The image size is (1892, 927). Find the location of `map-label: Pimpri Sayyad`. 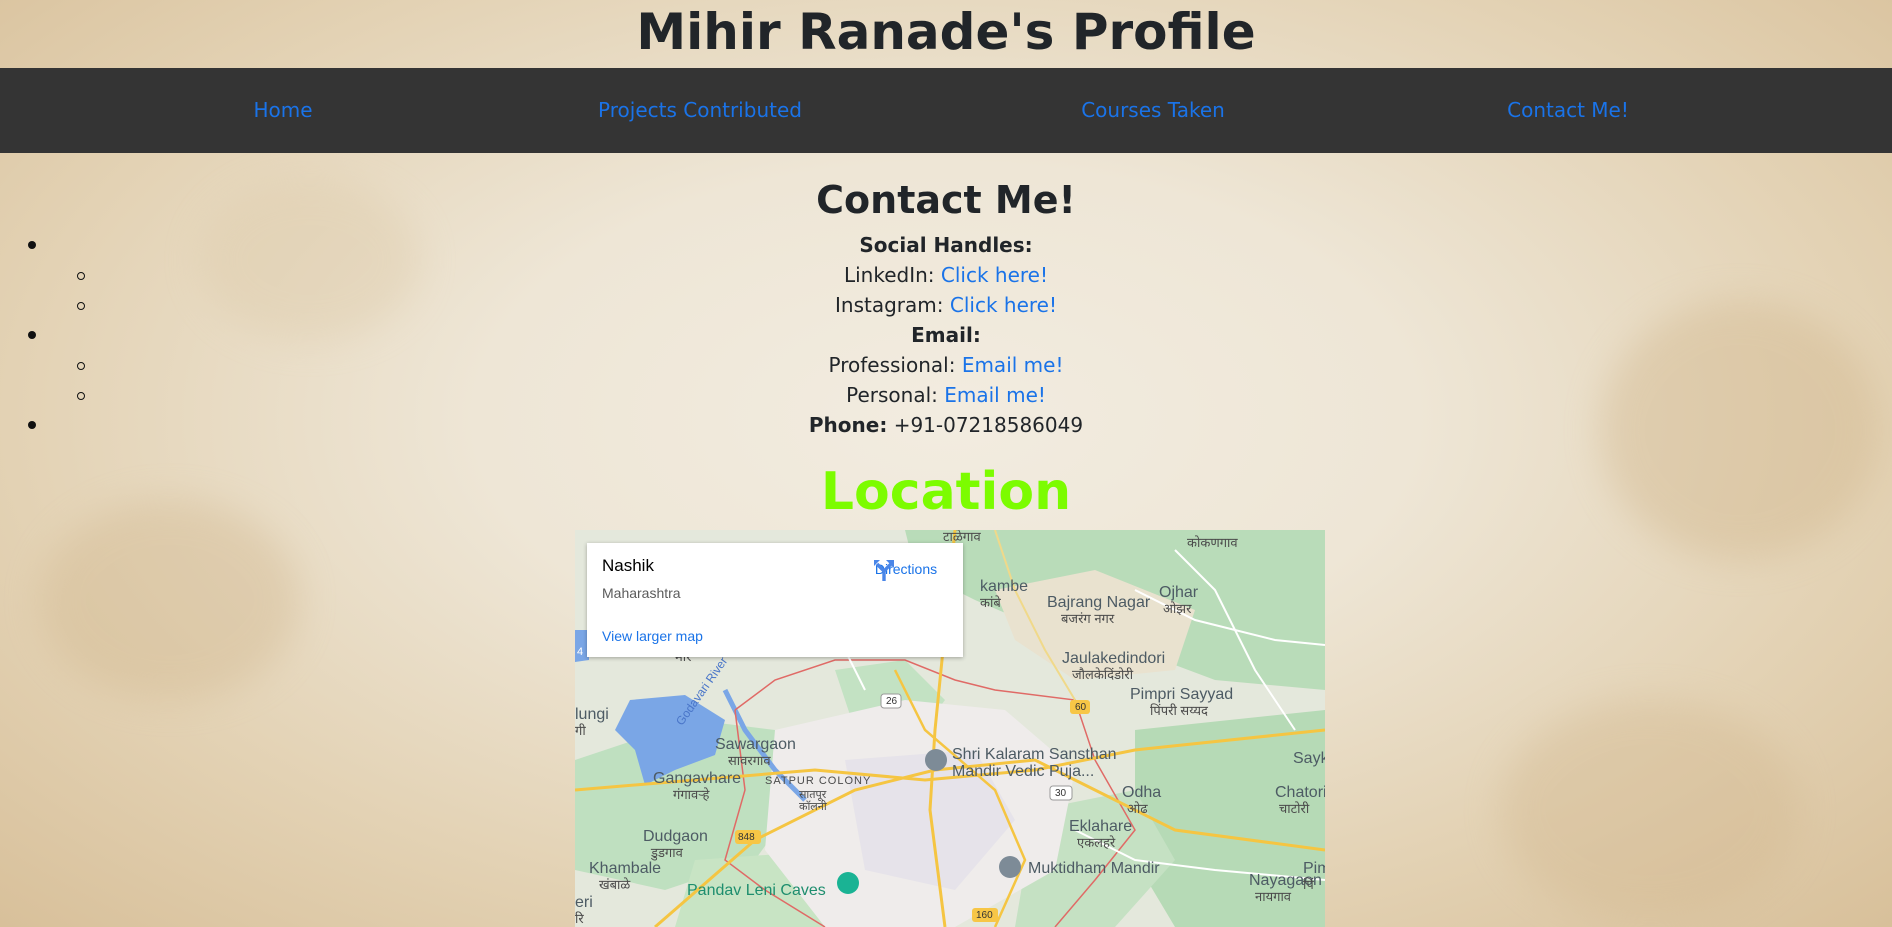

map-label: Pimpri Sayyad is located at coordinates (1182, 694).